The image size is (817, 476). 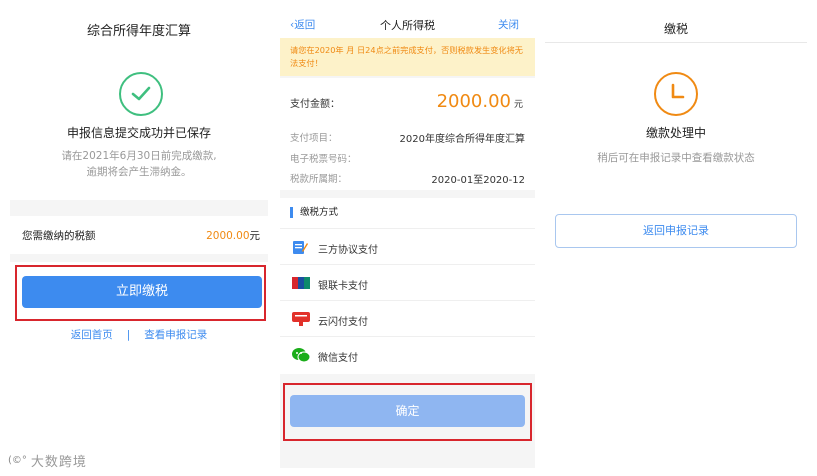 What do you see at coordinates (676, 158) in the screenshot?
I see `status-hint: 稍后可在申报记录中查看缴款状态` at bounding box center [676, 158].